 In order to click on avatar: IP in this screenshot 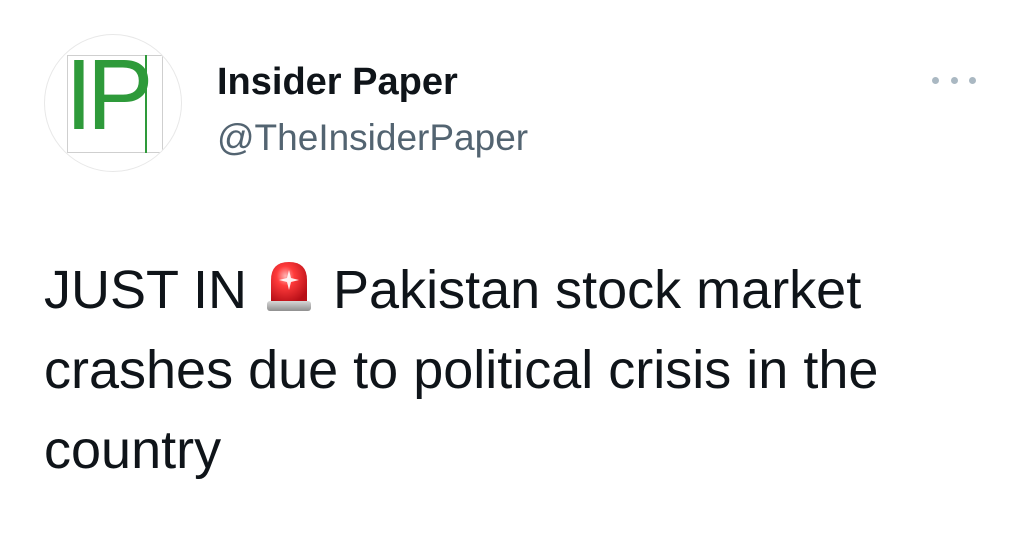, I will do `click(113, 103)`.